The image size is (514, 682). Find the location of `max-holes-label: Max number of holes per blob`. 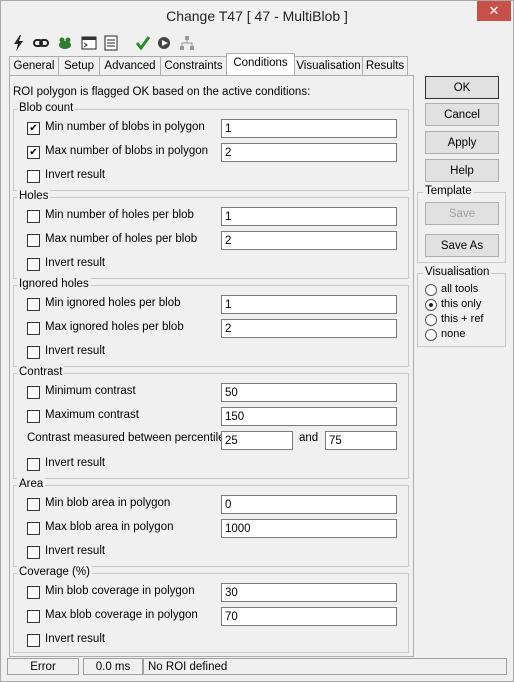

max-holes-label: Max number of holes per blob is located at coordinates (121, 239).